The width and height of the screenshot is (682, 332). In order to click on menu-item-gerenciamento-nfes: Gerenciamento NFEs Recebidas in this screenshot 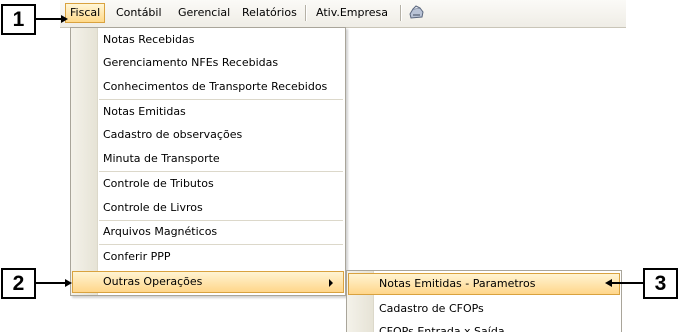, I will do `click(208, 63)`.